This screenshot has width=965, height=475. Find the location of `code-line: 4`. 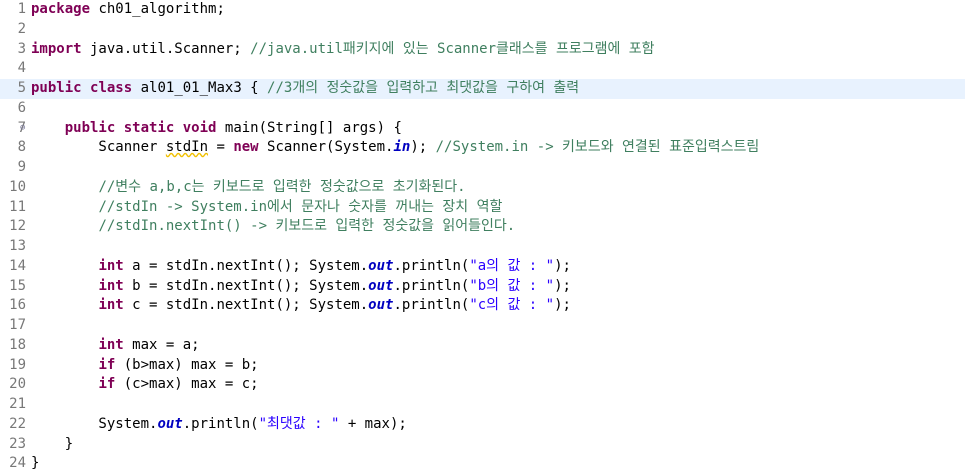

code-line: 4 is located at coordinates (482, 69).